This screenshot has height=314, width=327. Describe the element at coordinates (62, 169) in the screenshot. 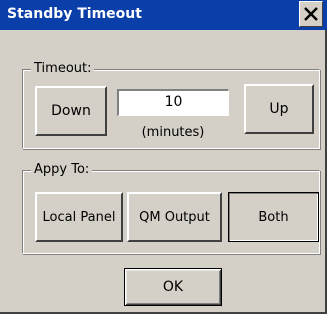

I see `apply-to-group-label: Appy To:` at that location.